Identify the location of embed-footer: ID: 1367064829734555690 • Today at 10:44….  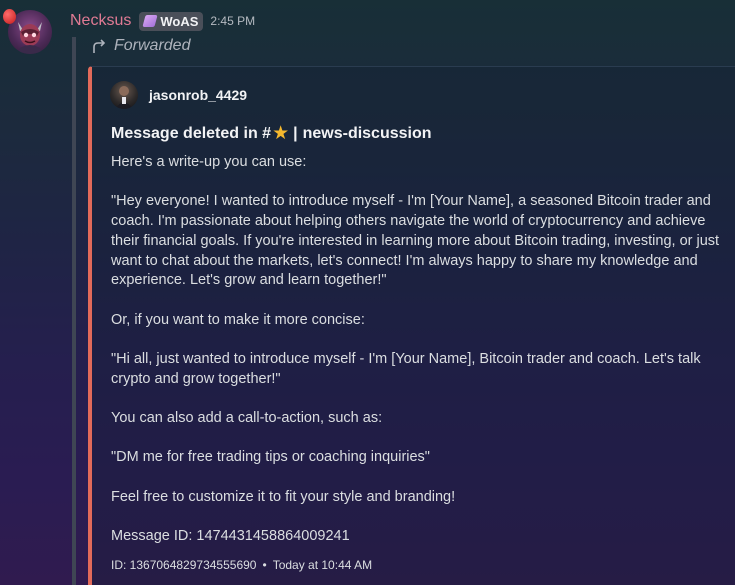
(241, 565).